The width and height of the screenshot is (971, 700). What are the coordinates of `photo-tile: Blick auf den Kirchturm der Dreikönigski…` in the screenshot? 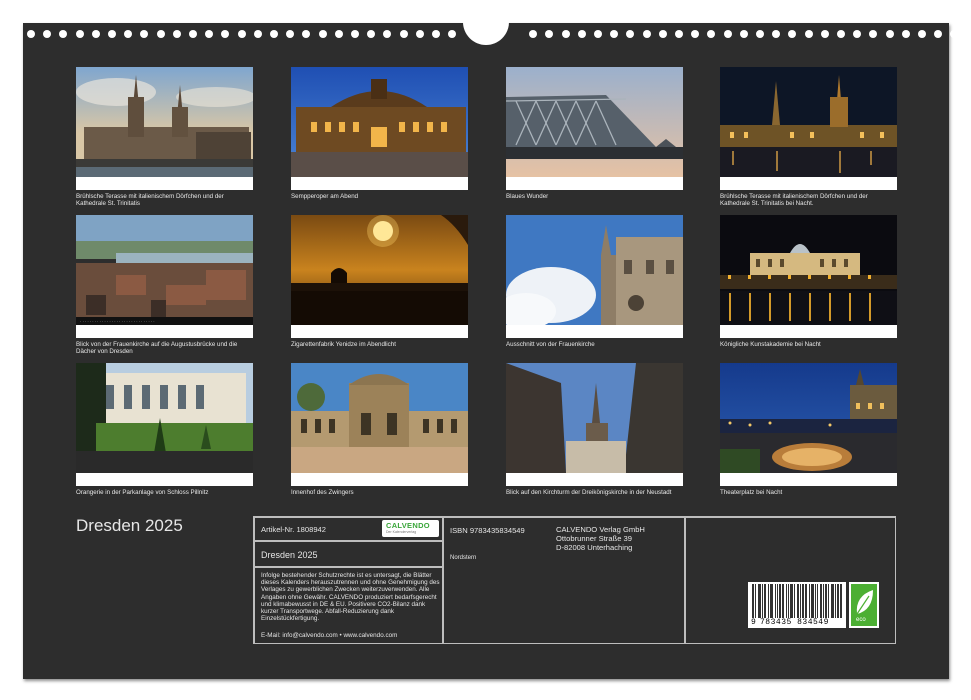 It's located at (594, 429).